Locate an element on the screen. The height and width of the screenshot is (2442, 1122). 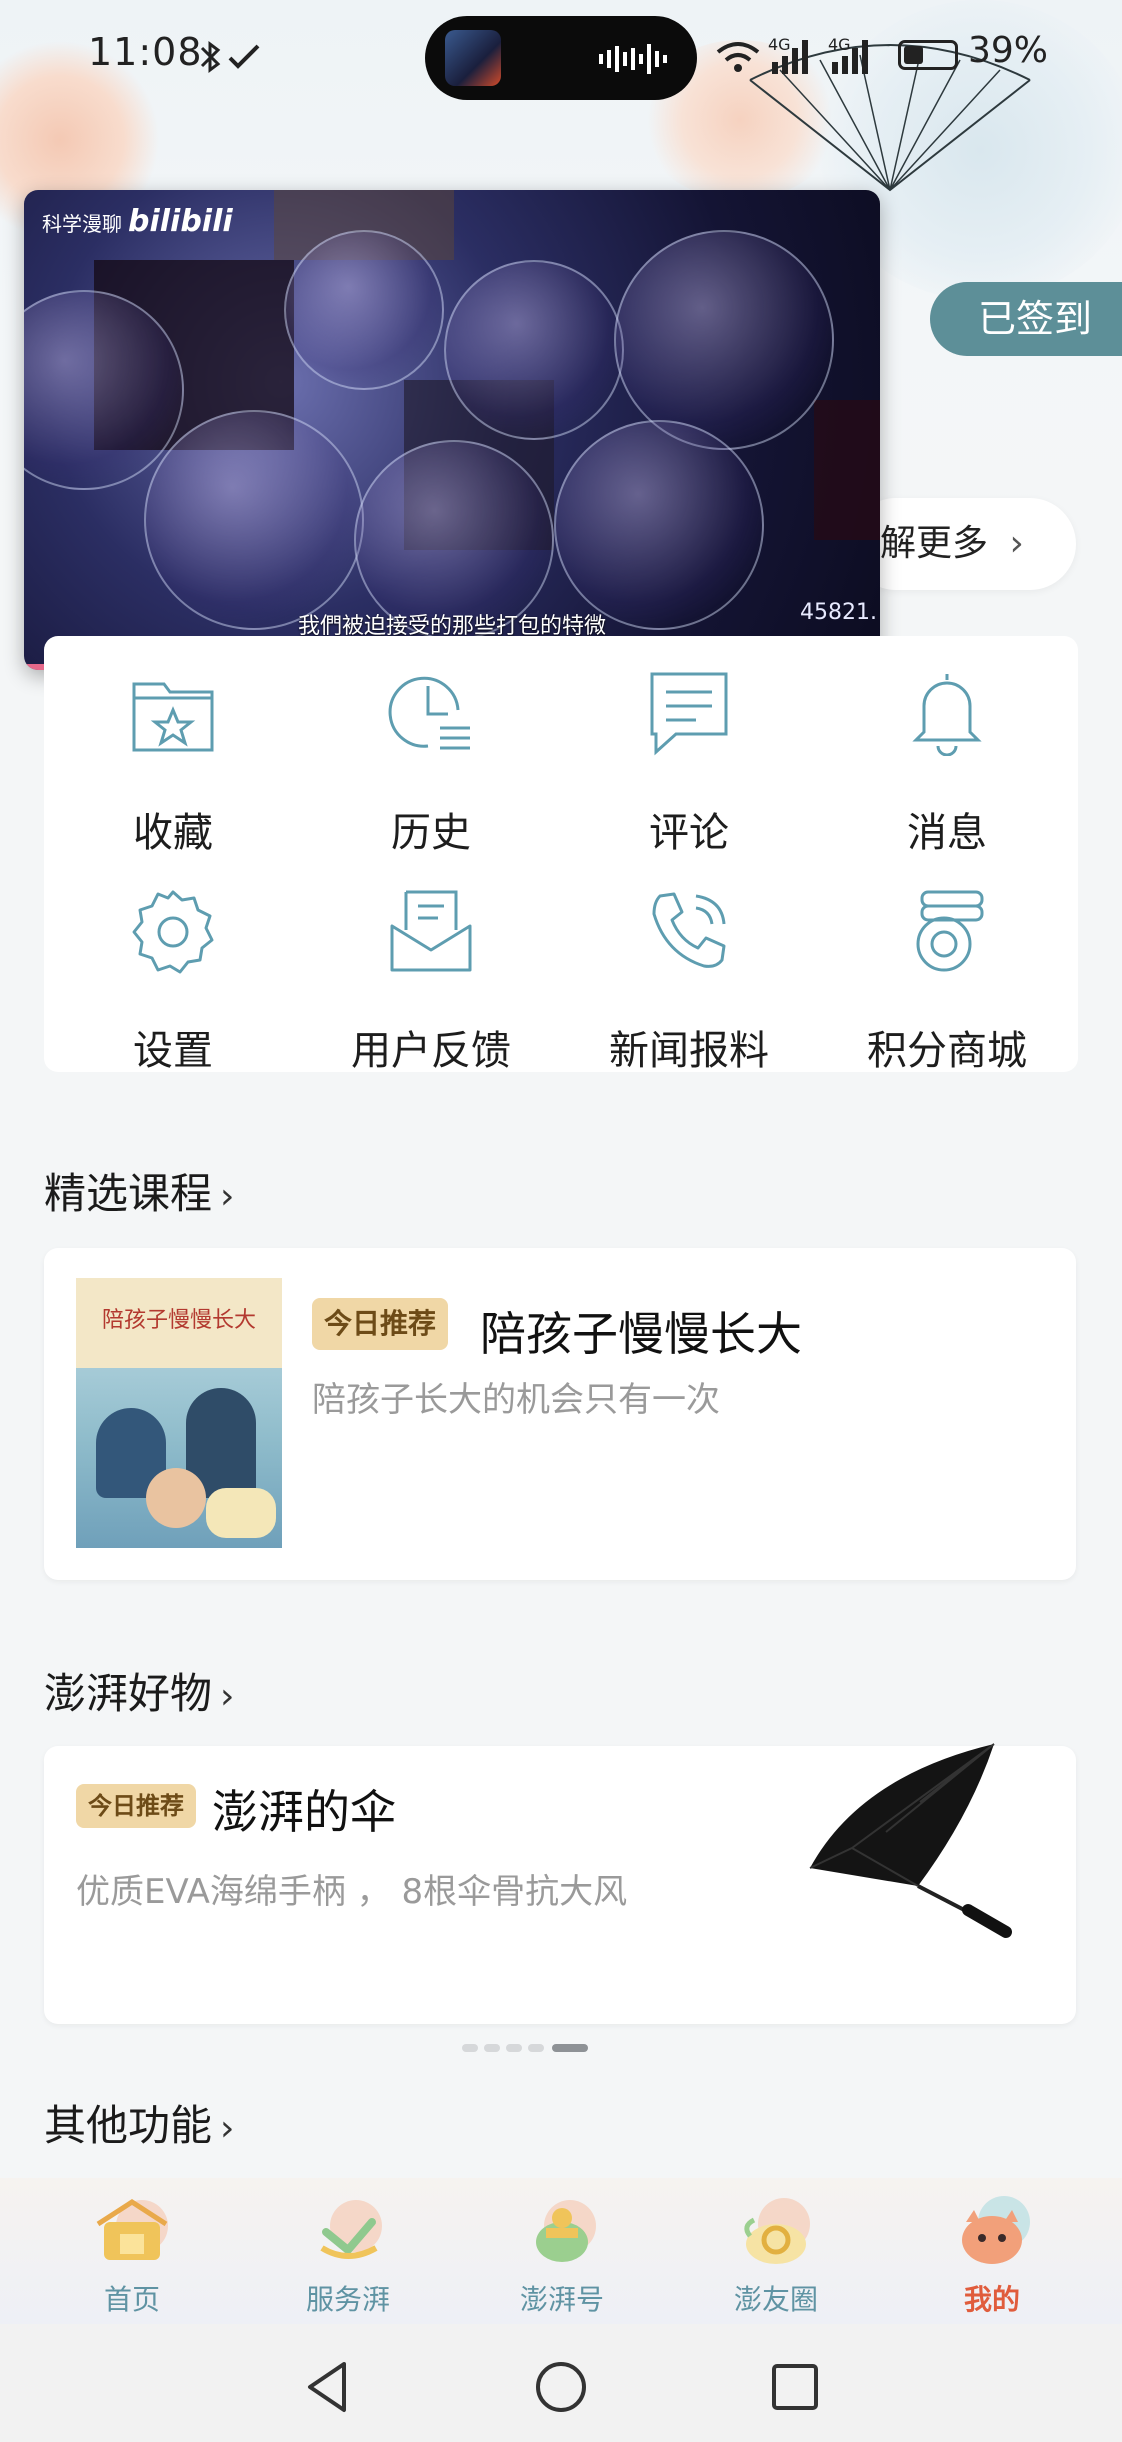
section-title: 澎湃好物 is located at coordinates (128, 1693).